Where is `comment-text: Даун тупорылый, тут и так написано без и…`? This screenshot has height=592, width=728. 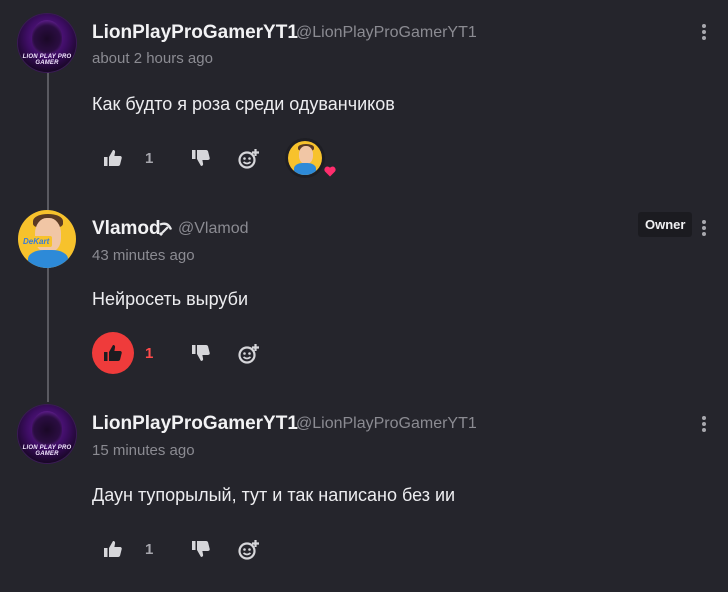 comment-text: Даун тупорылый, тут и так написано без и… is located at coordinates (274, 495).